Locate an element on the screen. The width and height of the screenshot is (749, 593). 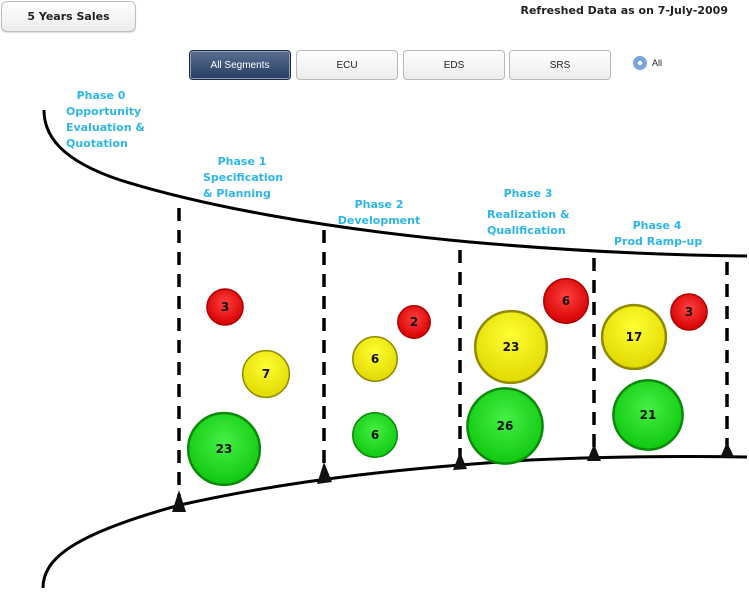
phase-4-line-2: Prod Ramp-up is located at coordinates (658, 241).